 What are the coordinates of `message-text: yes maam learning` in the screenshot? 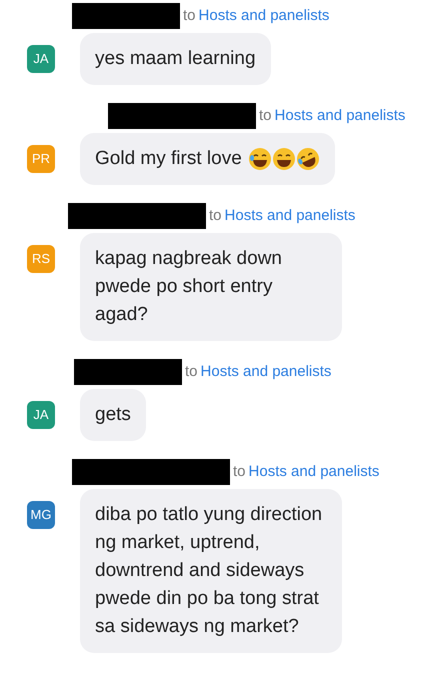 It's located at (175, 59).